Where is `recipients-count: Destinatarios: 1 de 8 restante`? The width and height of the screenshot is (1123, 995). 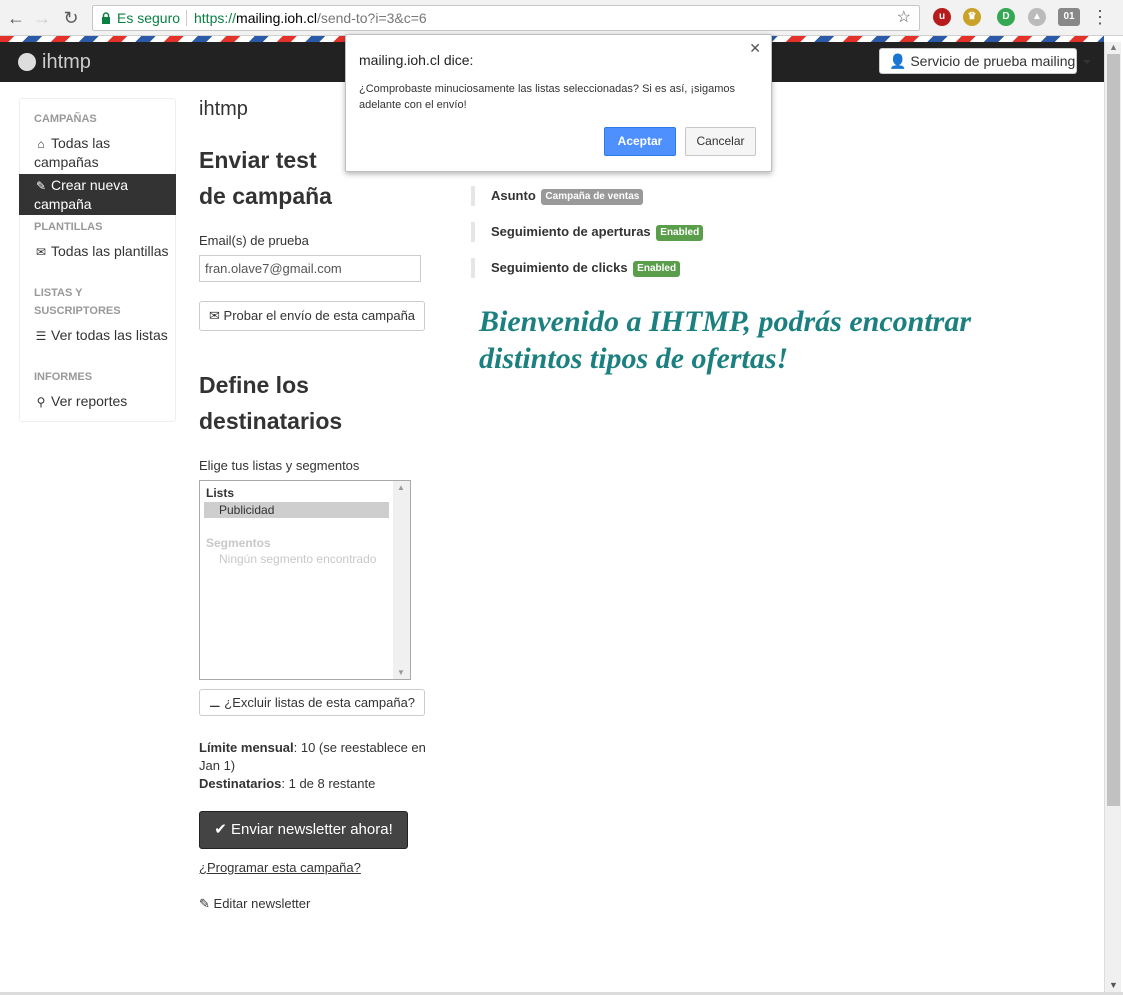 recipients-count: Destinatarios: 1 de 8 restante is located at coordinates (324, 784).